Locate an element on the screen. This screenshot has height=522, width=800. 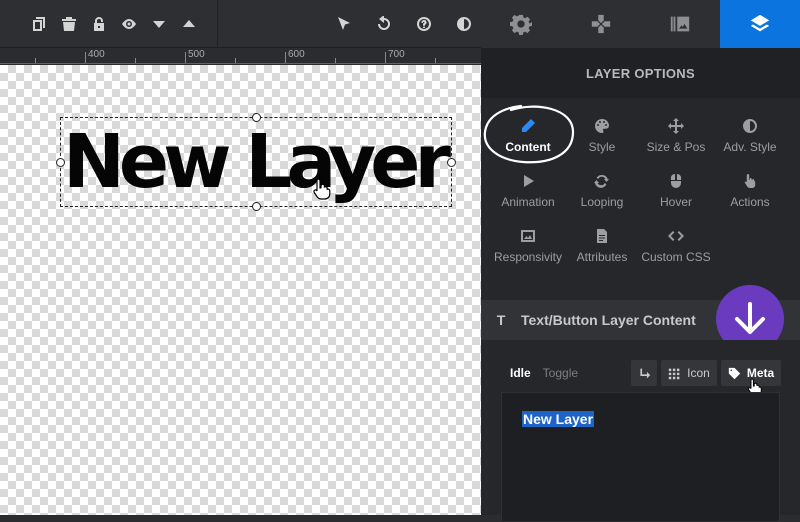
move-arrows-icon is located at coordinates (676, 126).